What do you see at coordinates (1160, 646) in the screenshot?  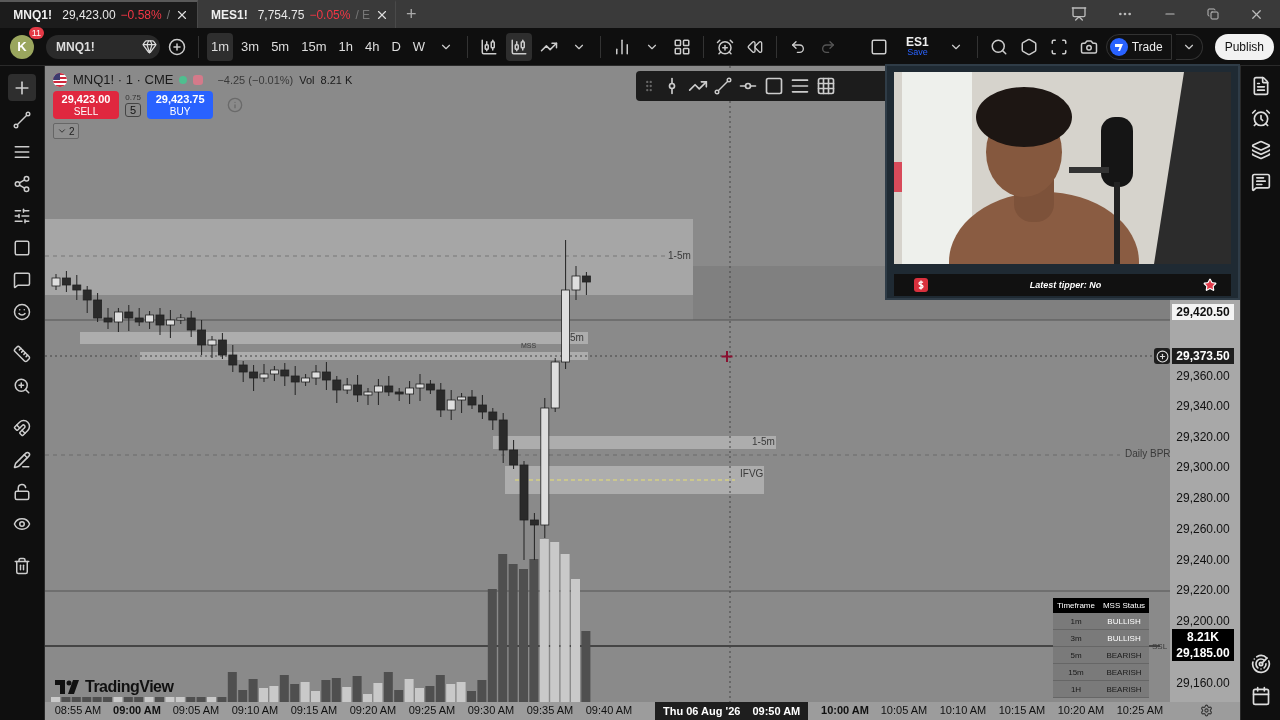 I see `zone-label: SSL` at bounding box center [1160, 646].